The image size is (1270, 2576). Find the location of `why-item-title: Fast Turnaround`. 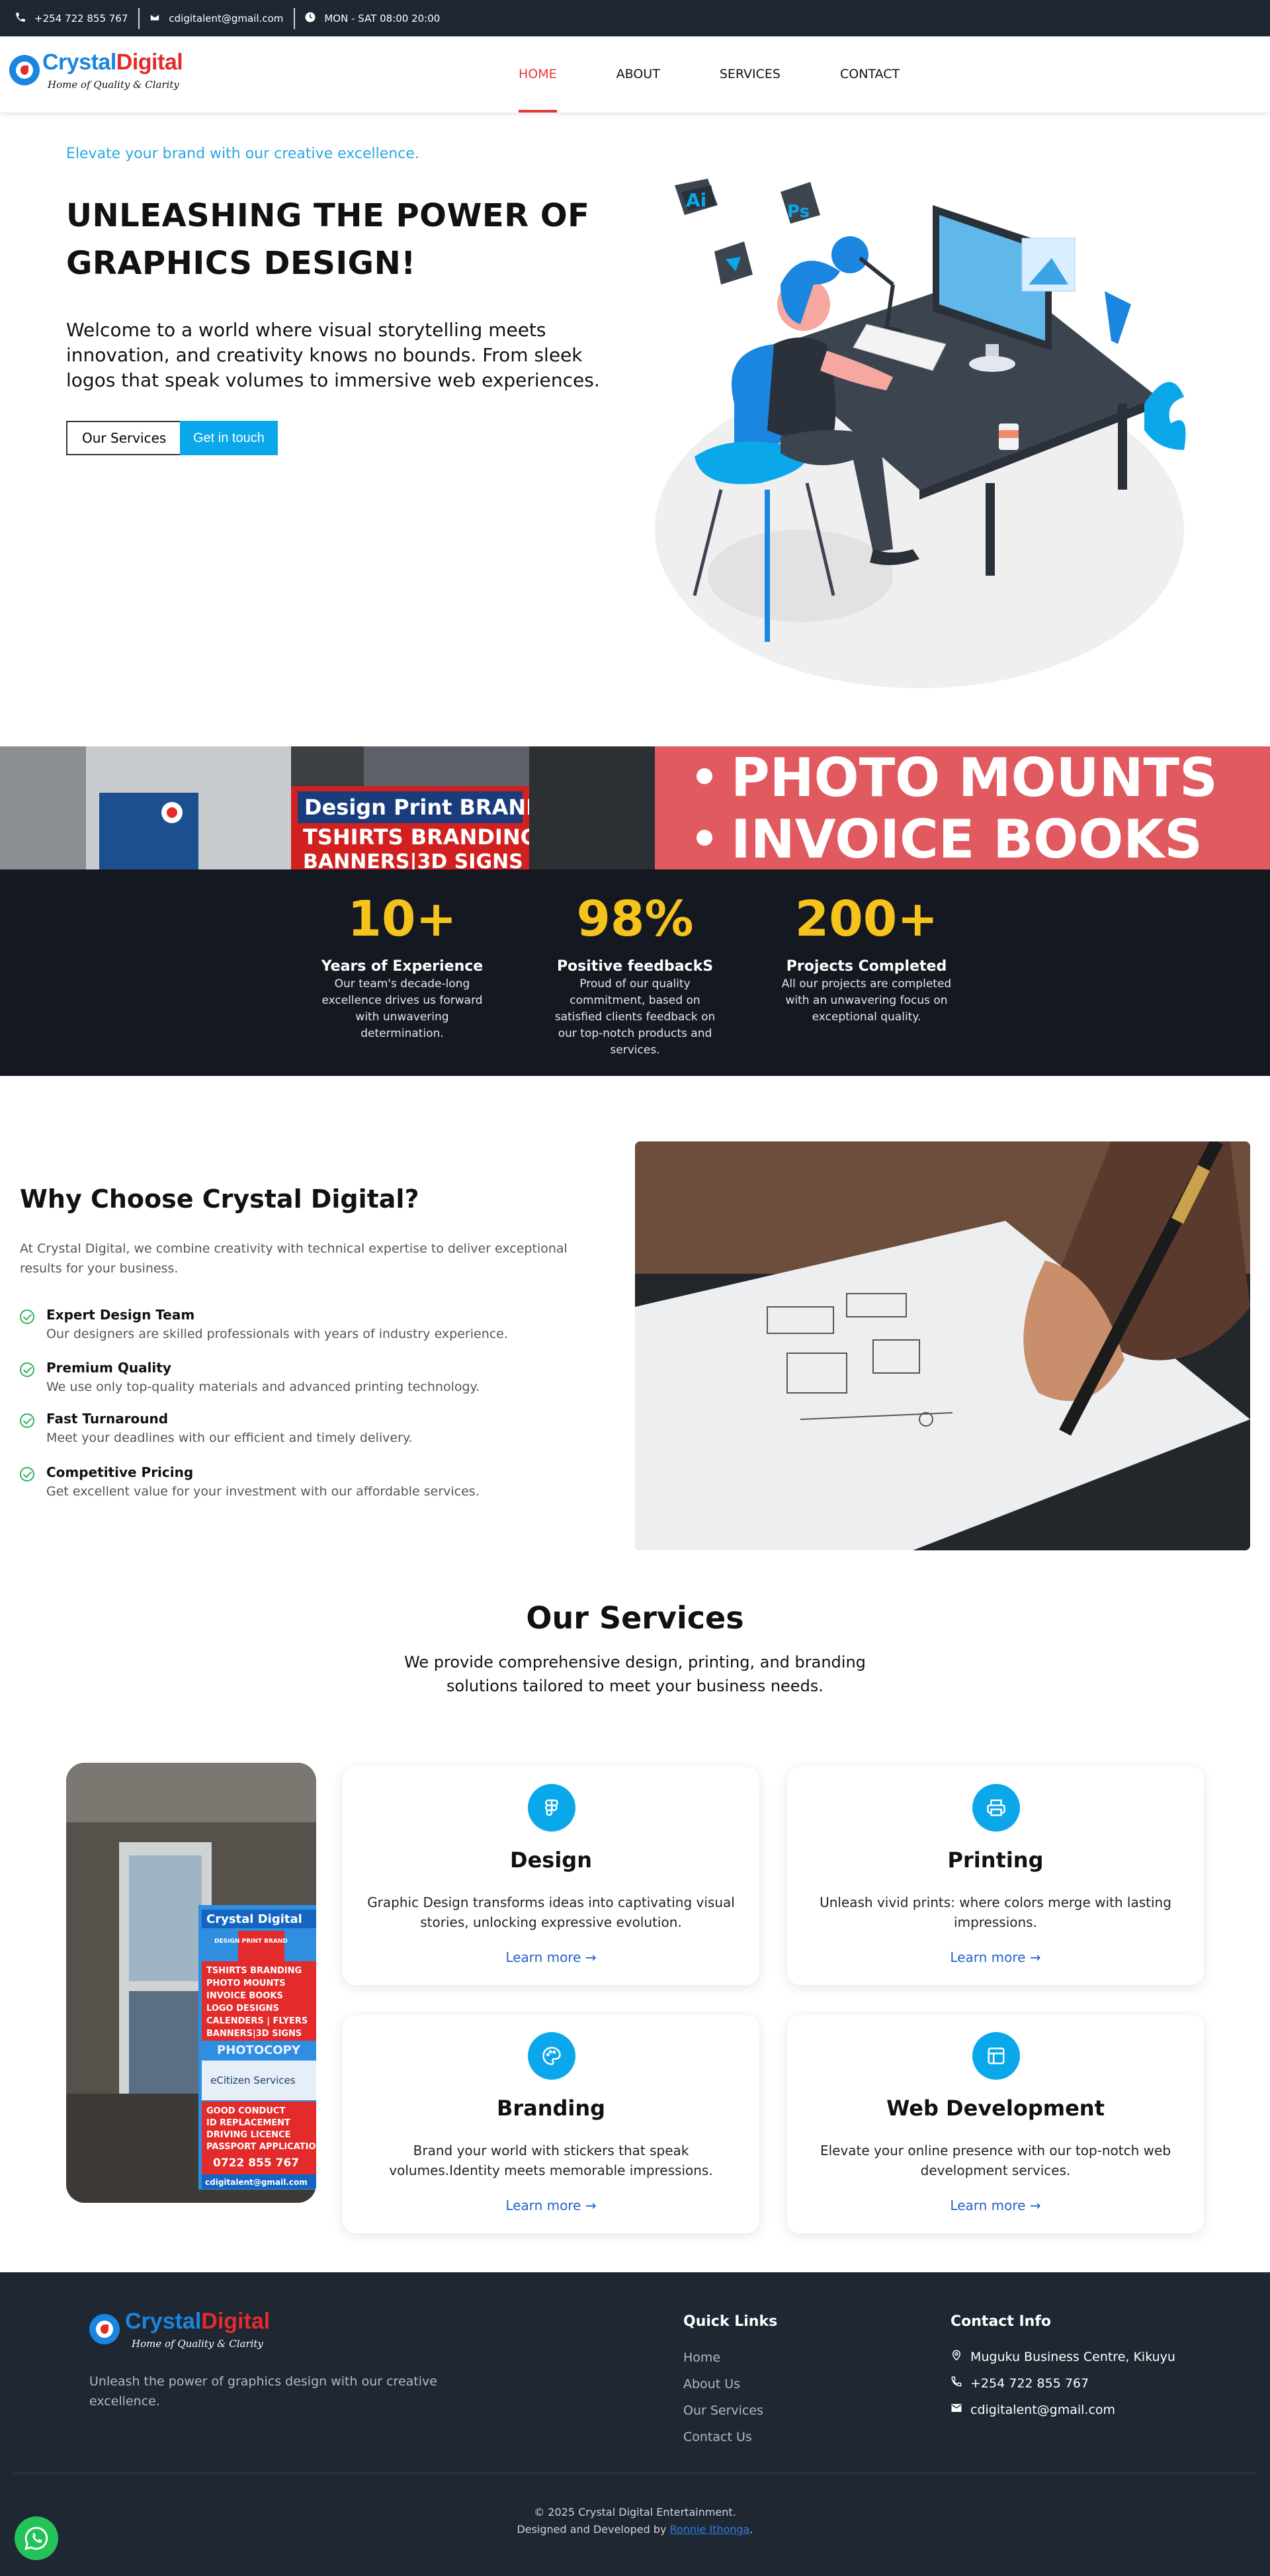

why-item-title: Fast Turnaround is located at coordinates (107, 1419).